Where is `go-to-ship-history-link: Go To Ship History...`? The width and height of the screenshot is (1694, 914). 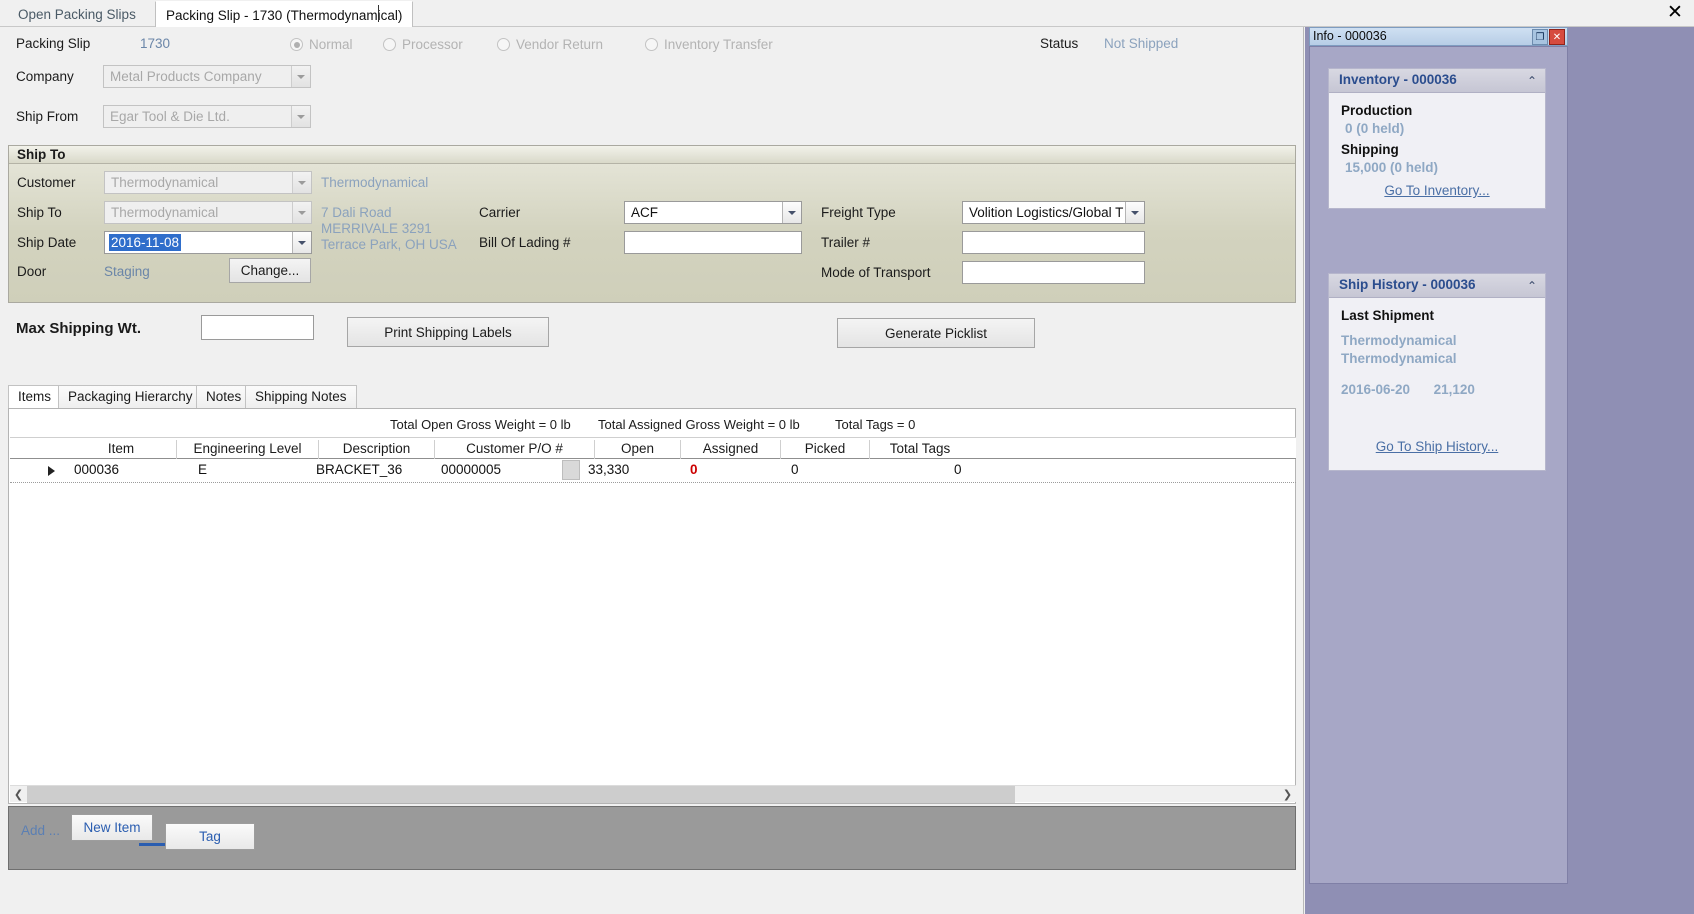
go-to-ship-history-link: Go To Ship History... is located at coordinates (1437, 446).